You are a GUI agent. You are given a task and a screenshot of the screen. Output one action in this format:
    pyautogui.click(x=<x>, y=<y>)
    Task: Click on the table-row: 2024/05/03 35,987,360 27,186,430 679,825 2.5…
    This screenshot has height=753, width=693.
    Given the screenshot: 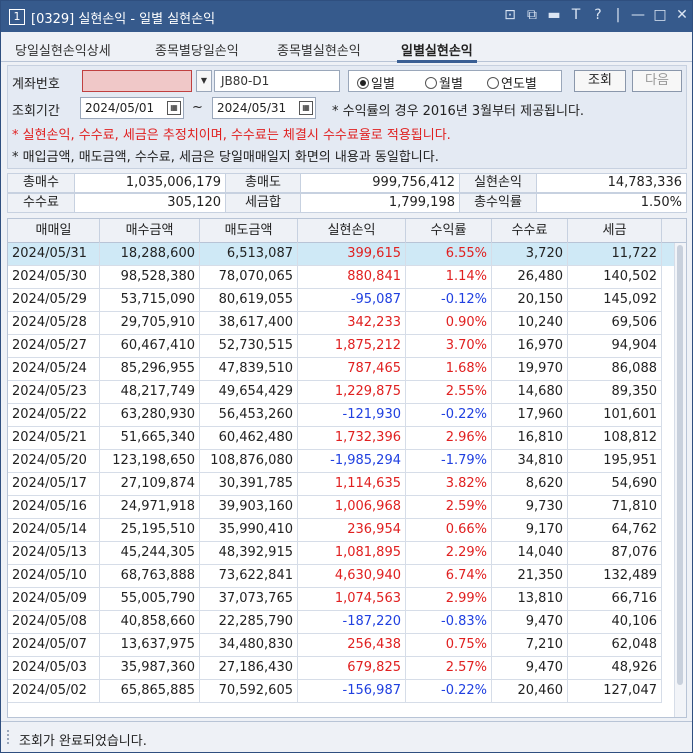 What is the action you would take?
    pyautogui.click(x=341, y=668)
    